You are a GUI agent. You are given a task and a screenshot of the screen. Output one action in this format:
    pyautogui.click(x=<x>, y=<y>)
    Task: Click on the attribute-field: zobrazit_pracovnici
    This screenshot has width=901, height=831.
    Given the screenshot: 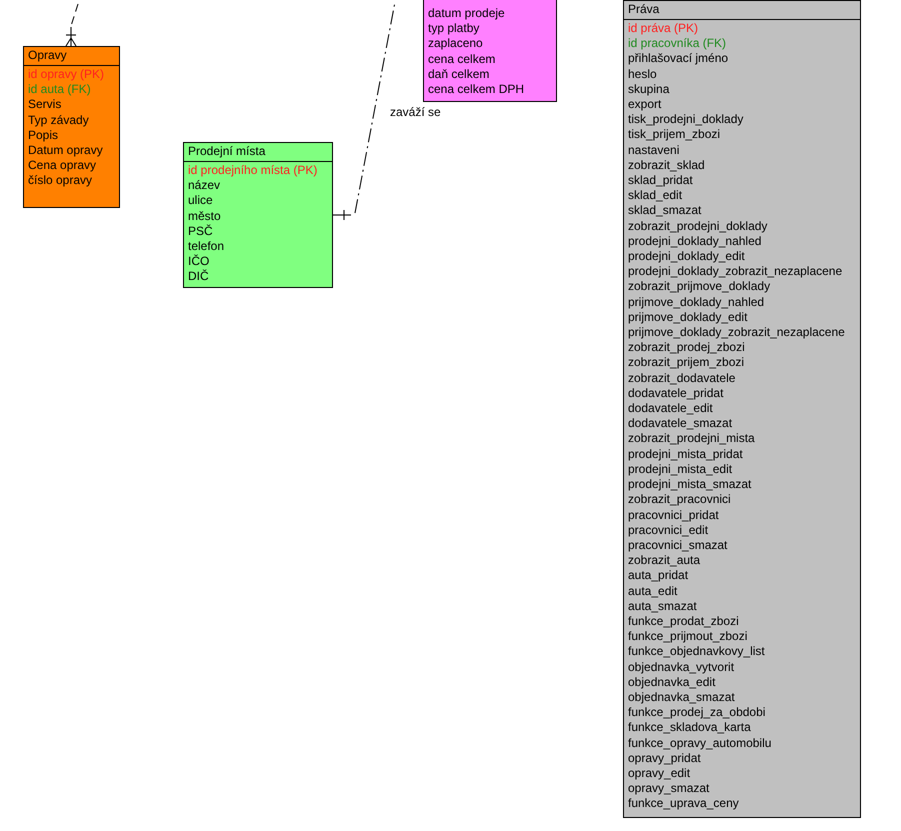 What is the action you would take?
    pyautogui.click(x=679, y=500)
    